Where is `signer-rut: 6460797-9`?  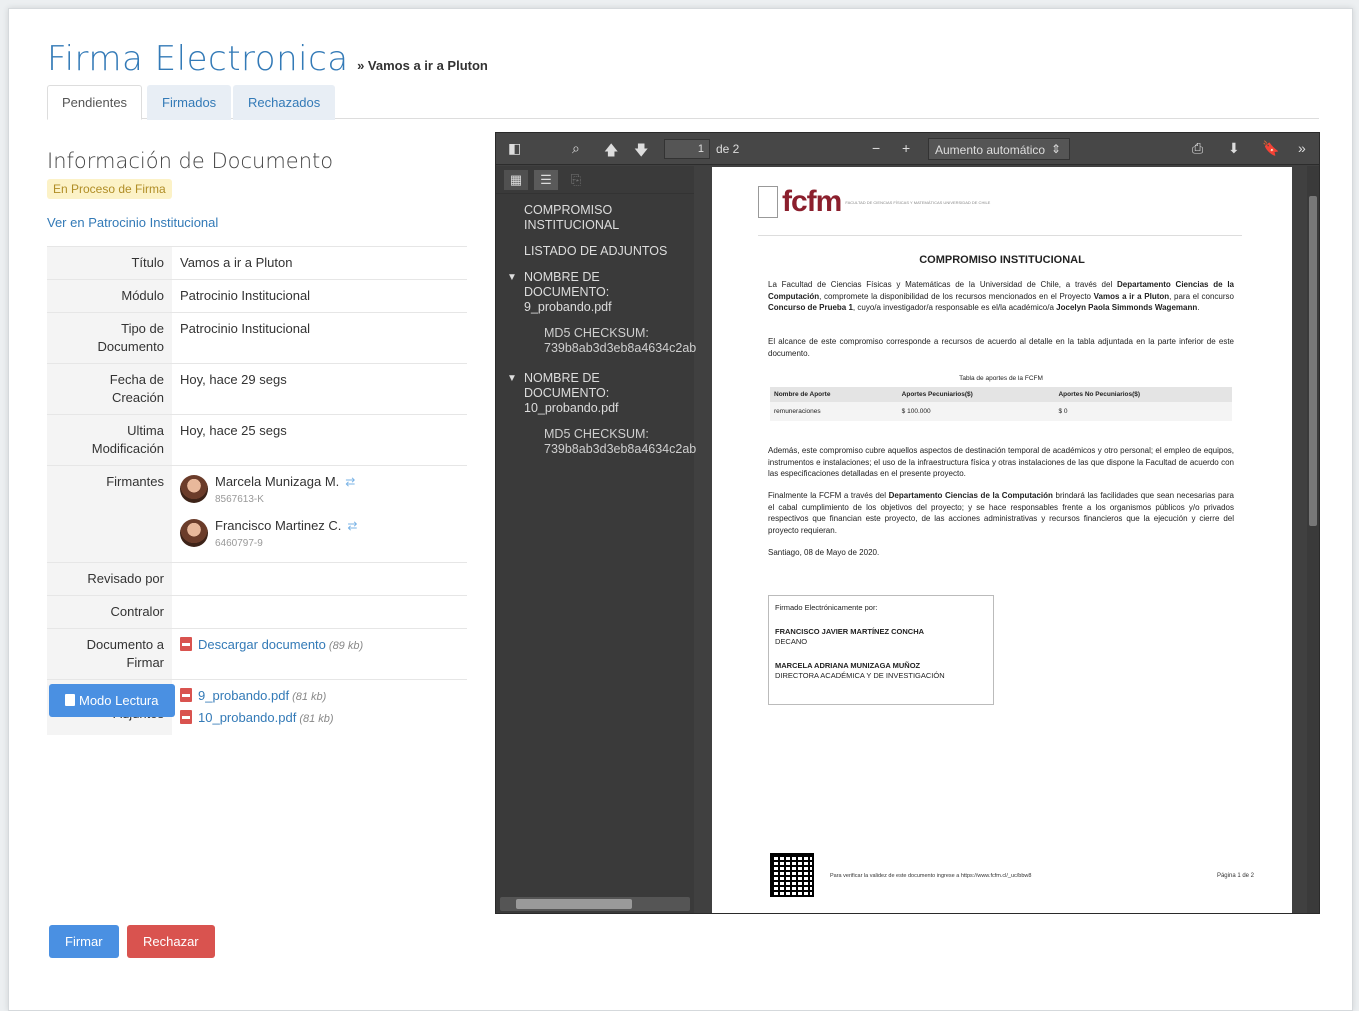
signer-rut: 6460797-9 is located at coordinates (239, 543).